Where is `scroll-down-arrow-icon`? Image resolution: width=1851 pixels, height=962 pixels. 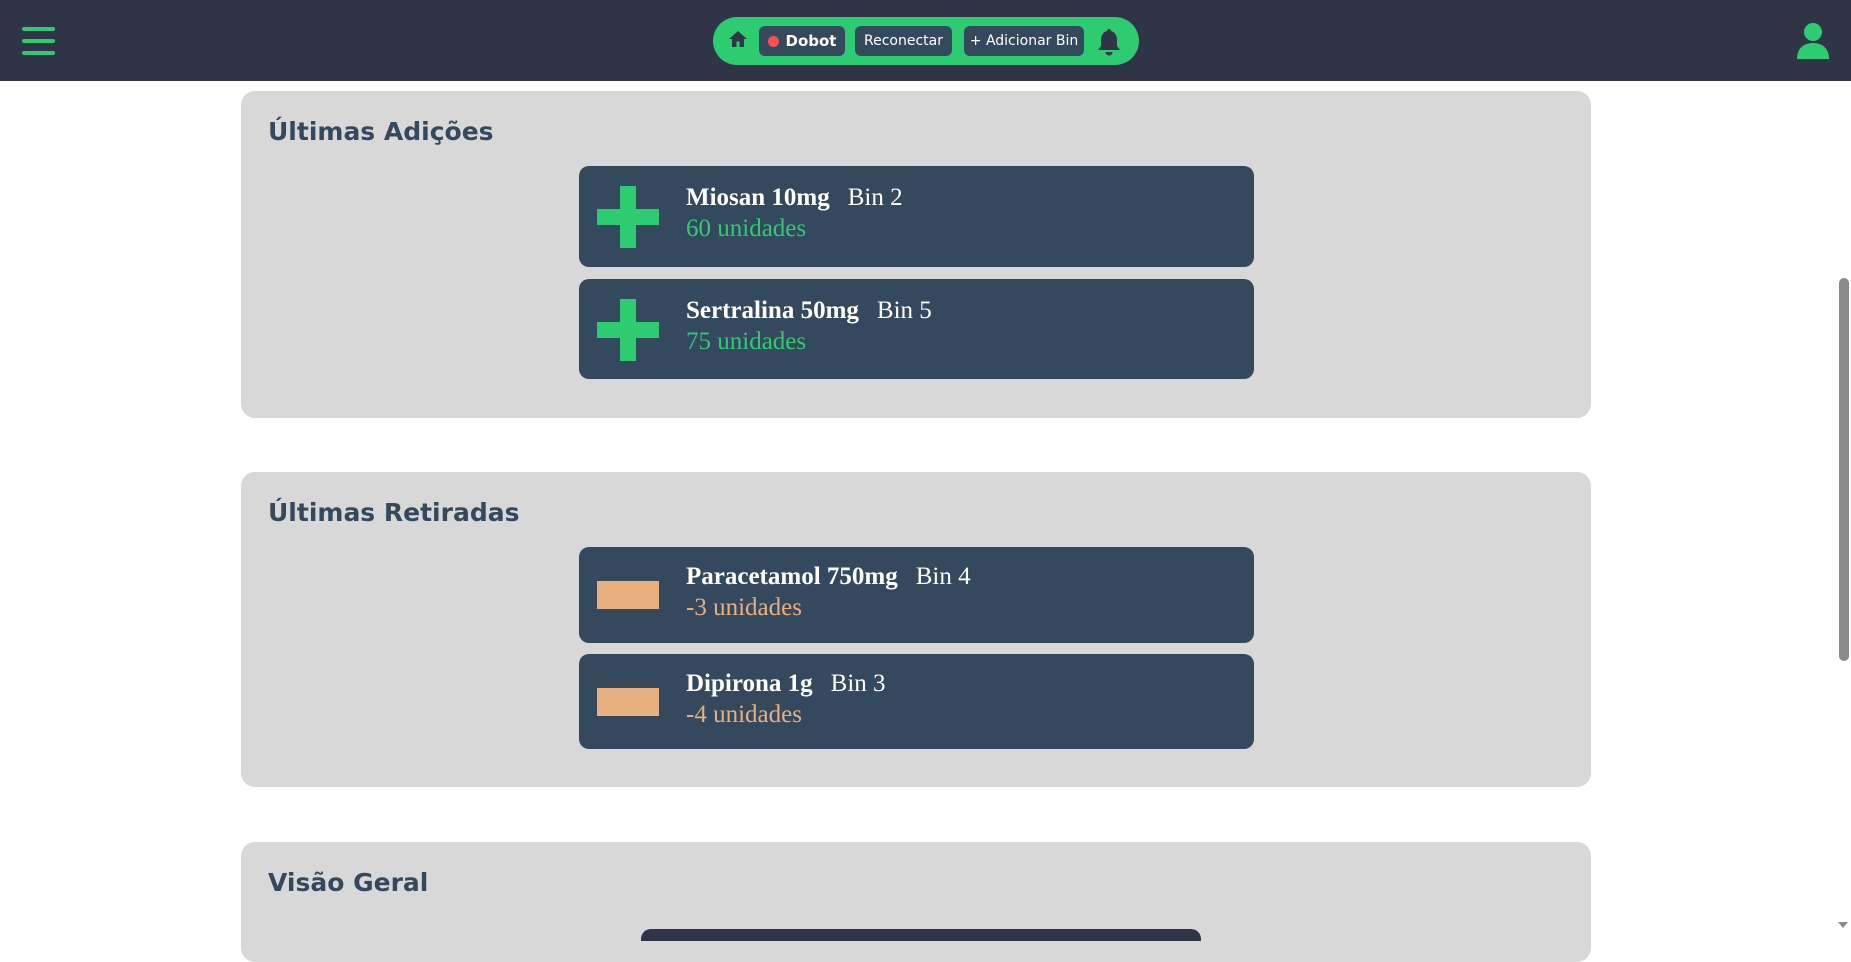
scroll-down-arrow-icon is located at coordinates (1843, 925).